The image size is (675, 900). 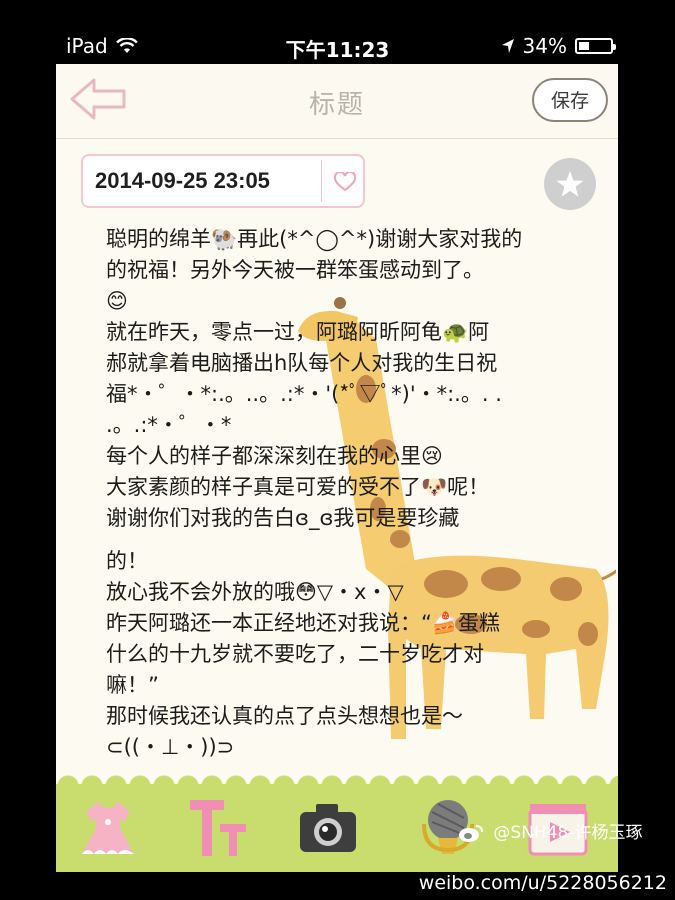 What do you see at coordinates (595, 46) in the screenshot?
I see `battery-icon` at bounding box center [595, 46].